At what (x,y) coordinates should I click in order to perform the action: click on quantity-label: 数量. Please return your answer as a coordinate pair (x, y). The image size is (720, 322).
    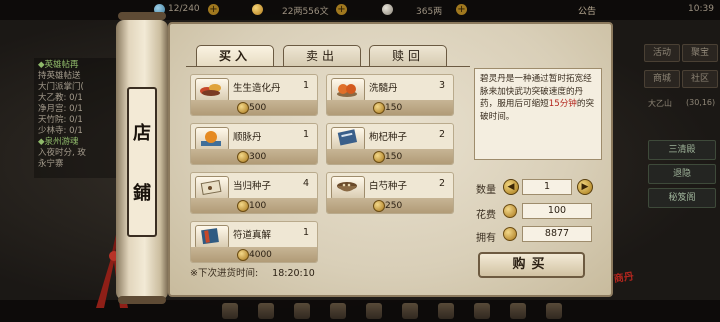
    Looking at the image, I should click on (486, 190).